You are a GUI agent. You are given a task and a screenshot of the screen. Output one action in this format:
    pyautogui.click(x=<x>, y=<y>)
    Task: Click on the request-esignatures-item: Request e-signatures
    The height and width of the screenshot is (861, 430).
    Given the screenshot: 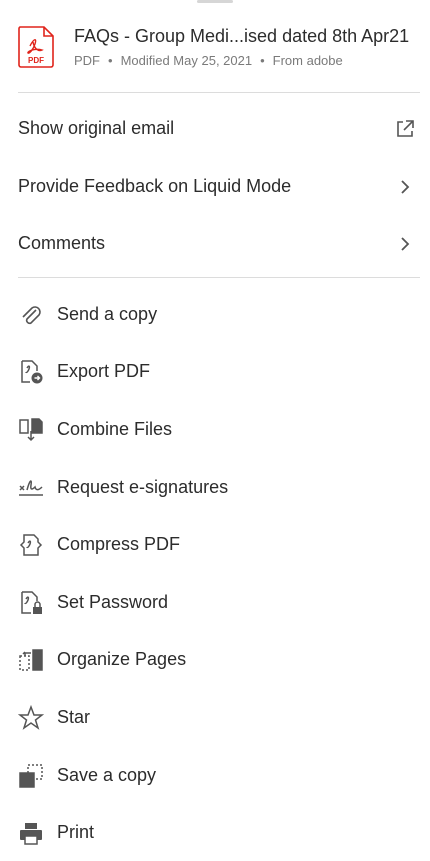 What is the action you would take?
    pyautogui.click(x=215, y=487)
    